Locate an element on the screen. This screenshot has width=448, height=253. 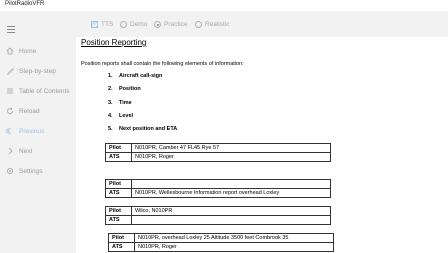
mode-radio-demo: Demo is located at coordinates (133, 24).